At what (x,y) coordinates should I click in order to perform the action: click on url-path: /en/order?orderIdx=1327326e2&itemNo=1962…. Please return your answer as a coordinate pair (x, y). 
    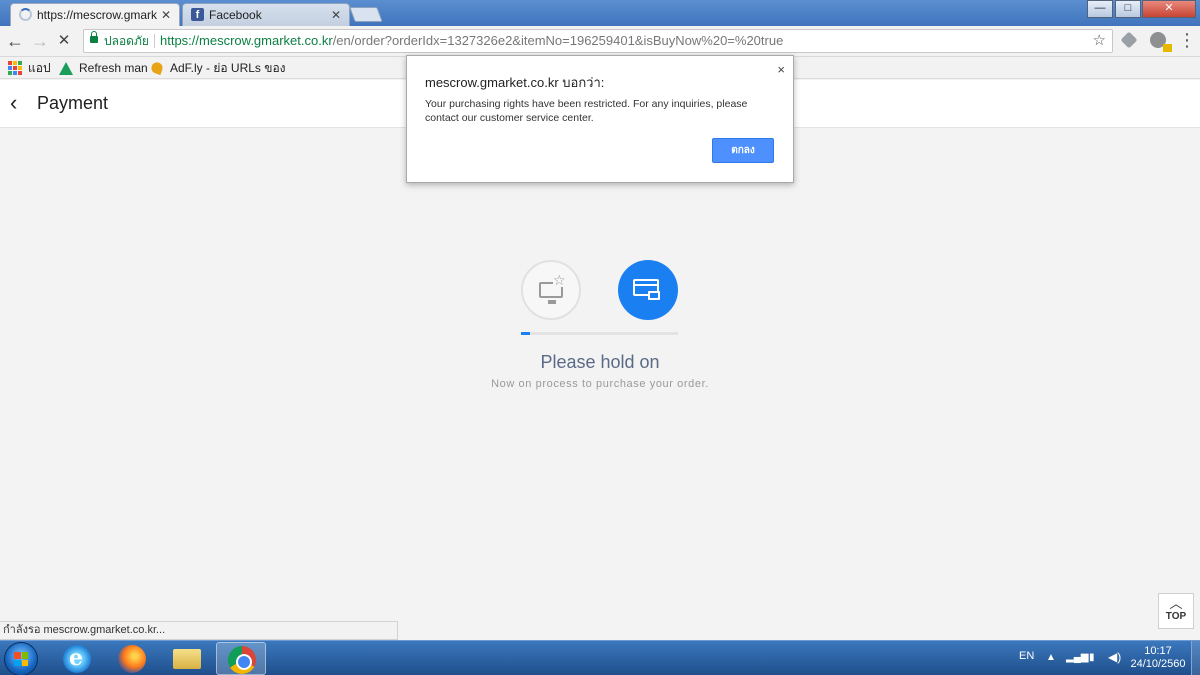
    Looking at the image, I should click on (558, 40).